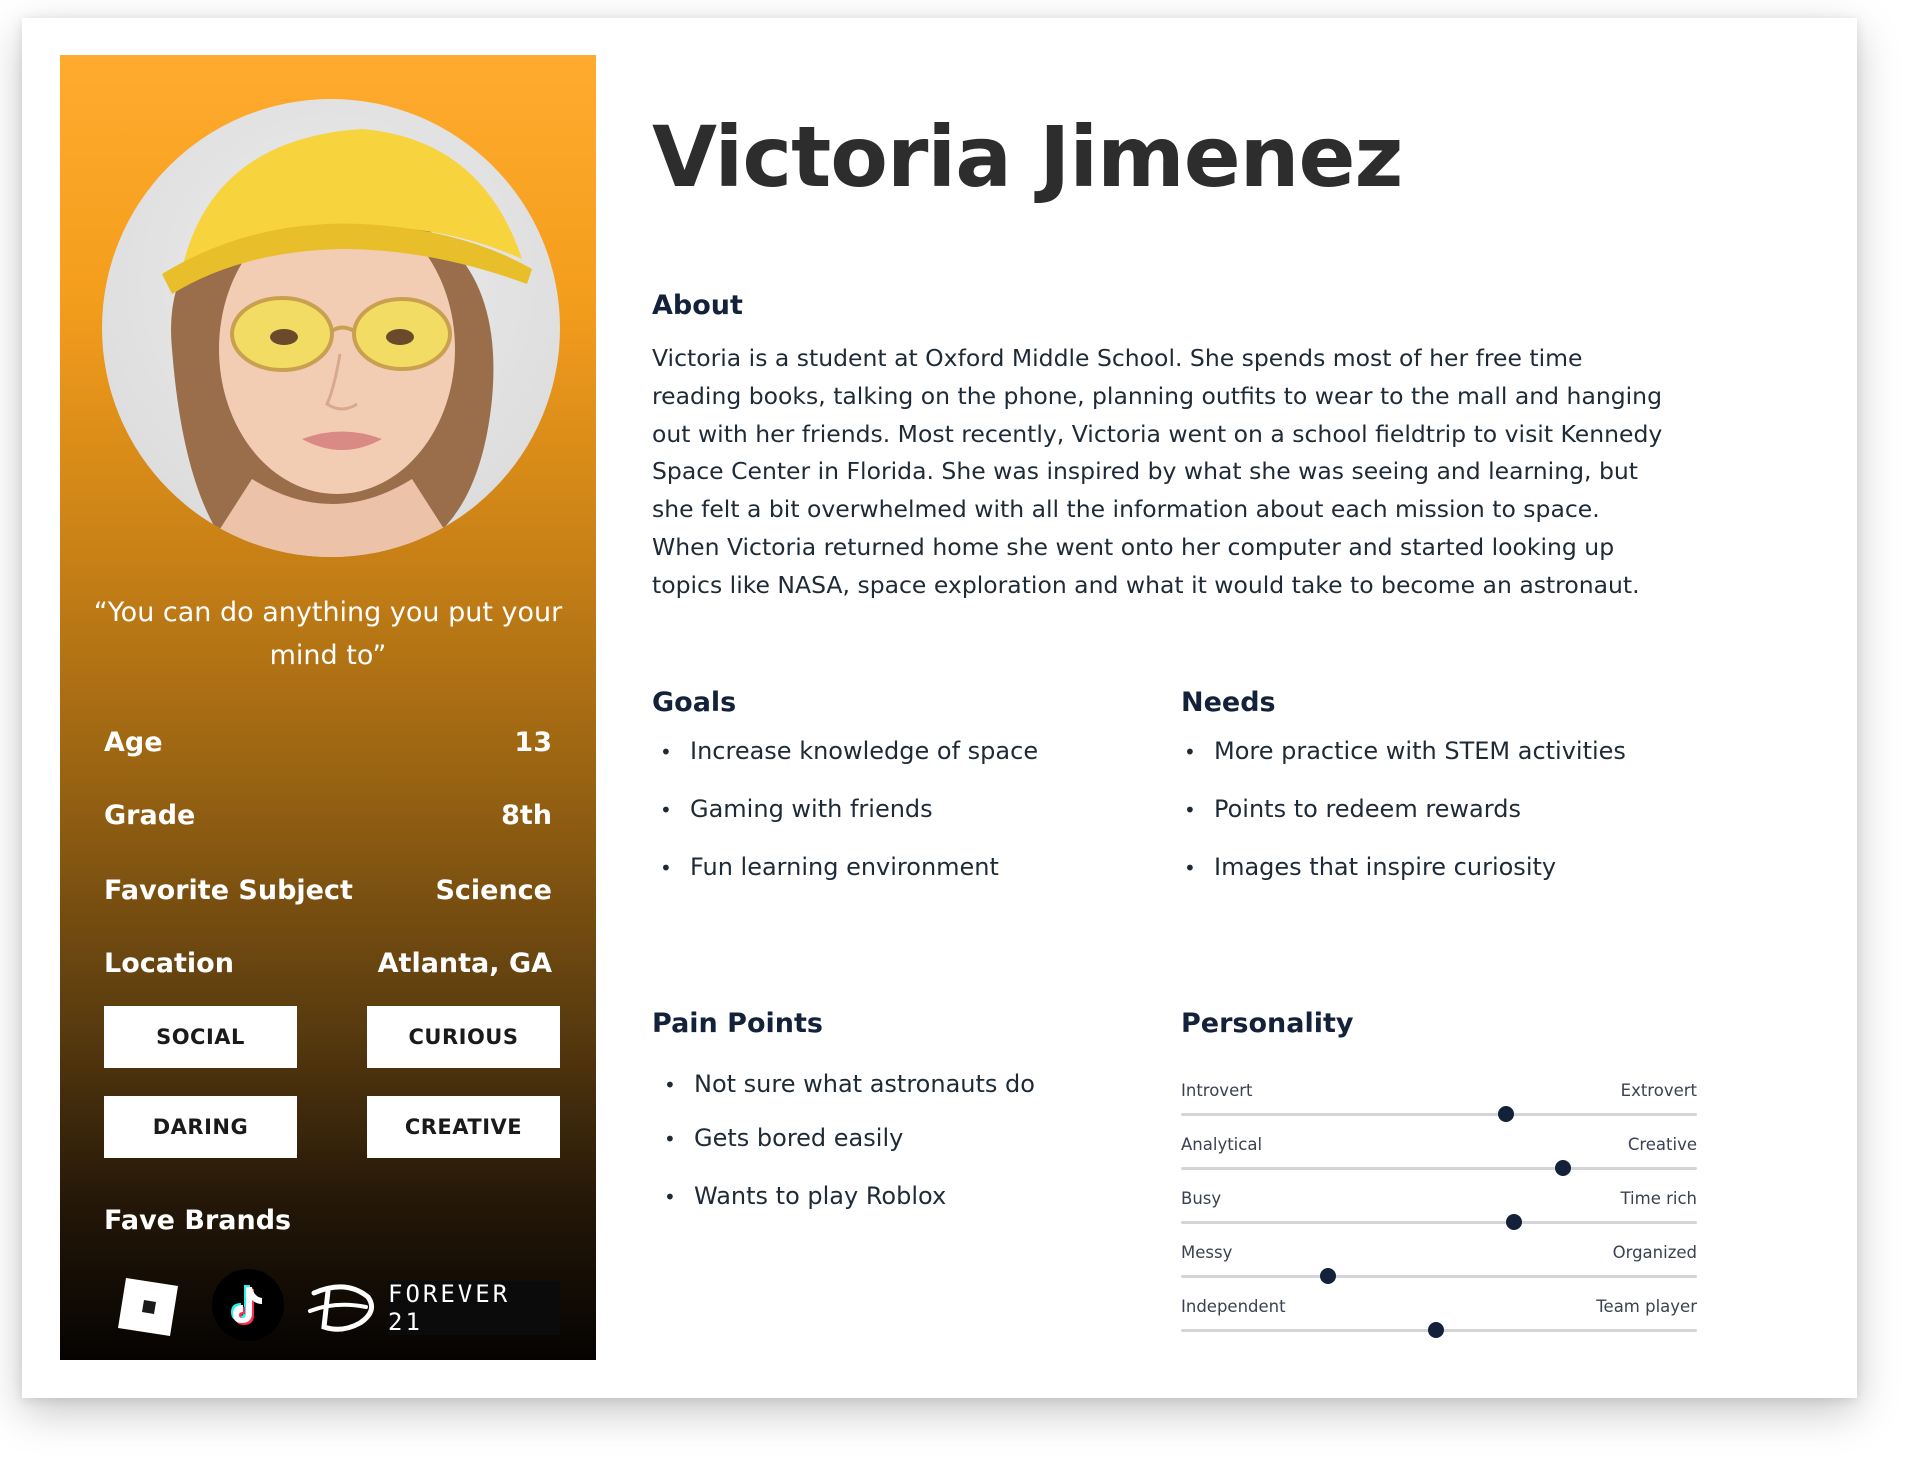  What do you see at coordinates (1405, 751) in the screenshot?
I see `list-item: • More practice with STEM activities` at bounding box center [1405, 751].